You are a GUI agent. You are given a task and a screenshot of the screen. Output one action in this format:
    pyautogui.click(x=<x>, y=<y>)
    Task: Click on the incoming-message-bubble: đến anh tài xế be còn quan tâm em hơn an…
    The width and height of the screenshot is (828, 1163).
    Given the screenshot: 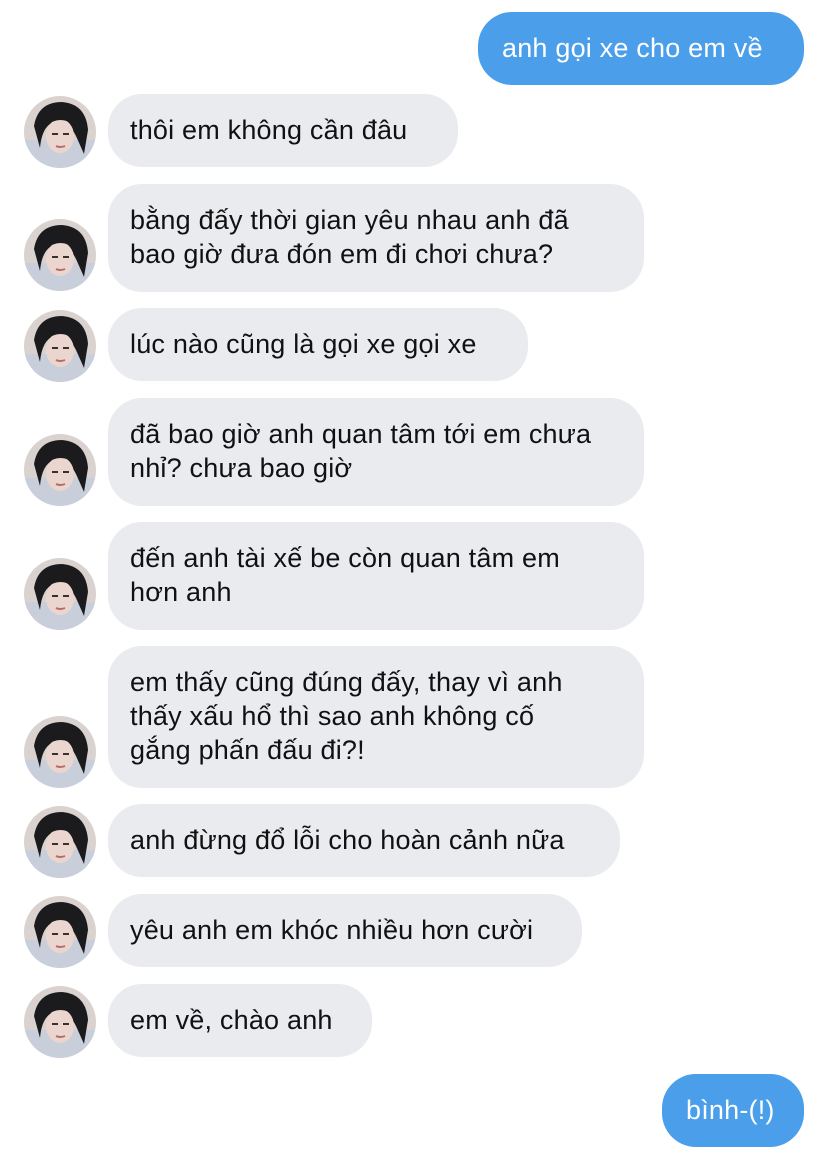 What is the action you would take?
    pyautogui.click(x=376, y=576)
    